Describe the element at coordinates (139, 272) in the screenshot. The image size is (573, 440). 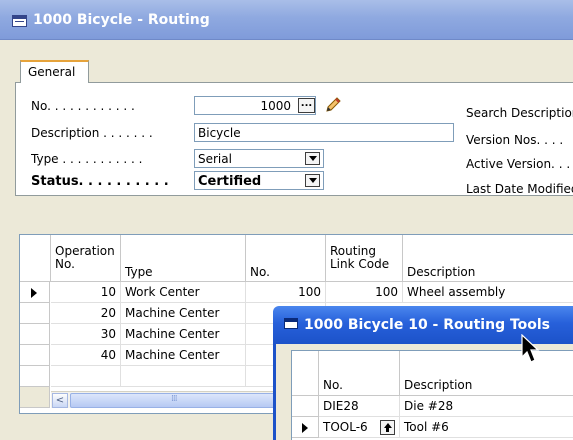
I see `header-type-label: Type` at that location.